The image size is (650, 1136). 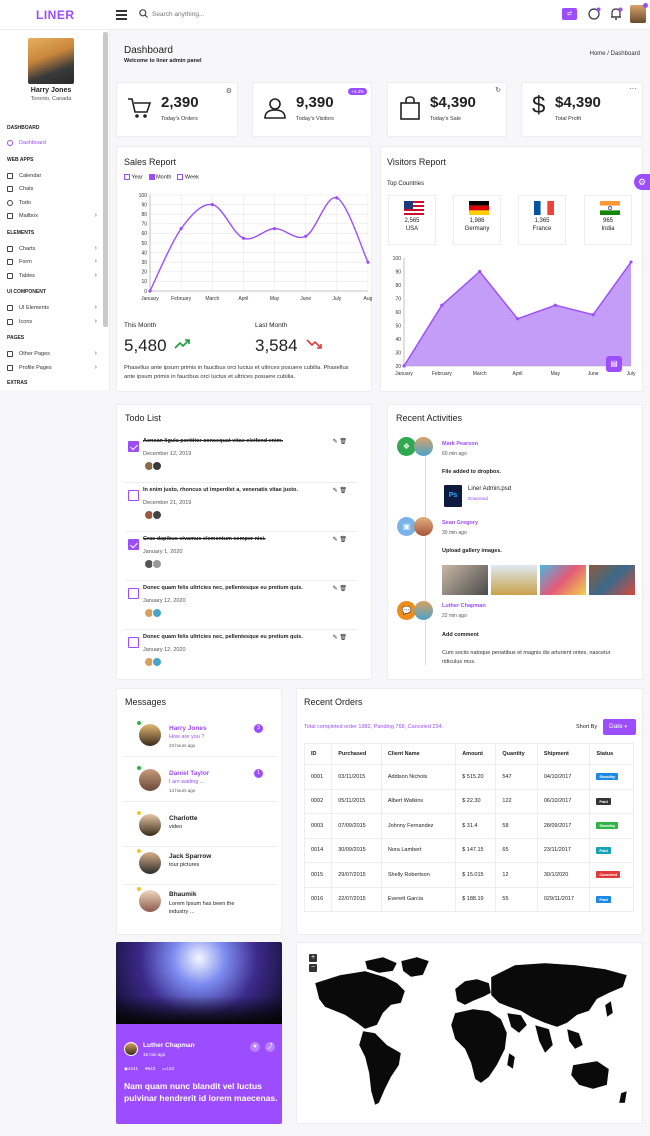 What do you see at coordinates (52, 367) in the screenshot?
I see `sidebar-item-profile-pages: Profile Pages ›` at bounding box center [52, 367].